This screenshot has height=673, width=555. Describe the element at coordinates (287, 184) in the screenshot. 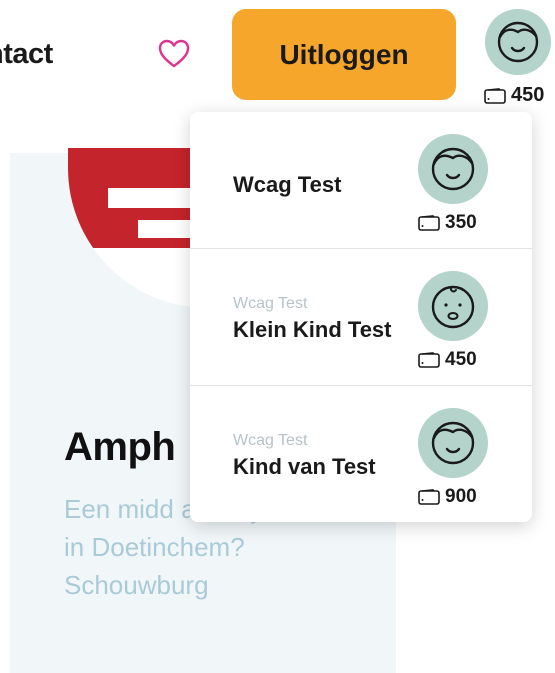

I see `profile-name: Wcag Test` at that location.